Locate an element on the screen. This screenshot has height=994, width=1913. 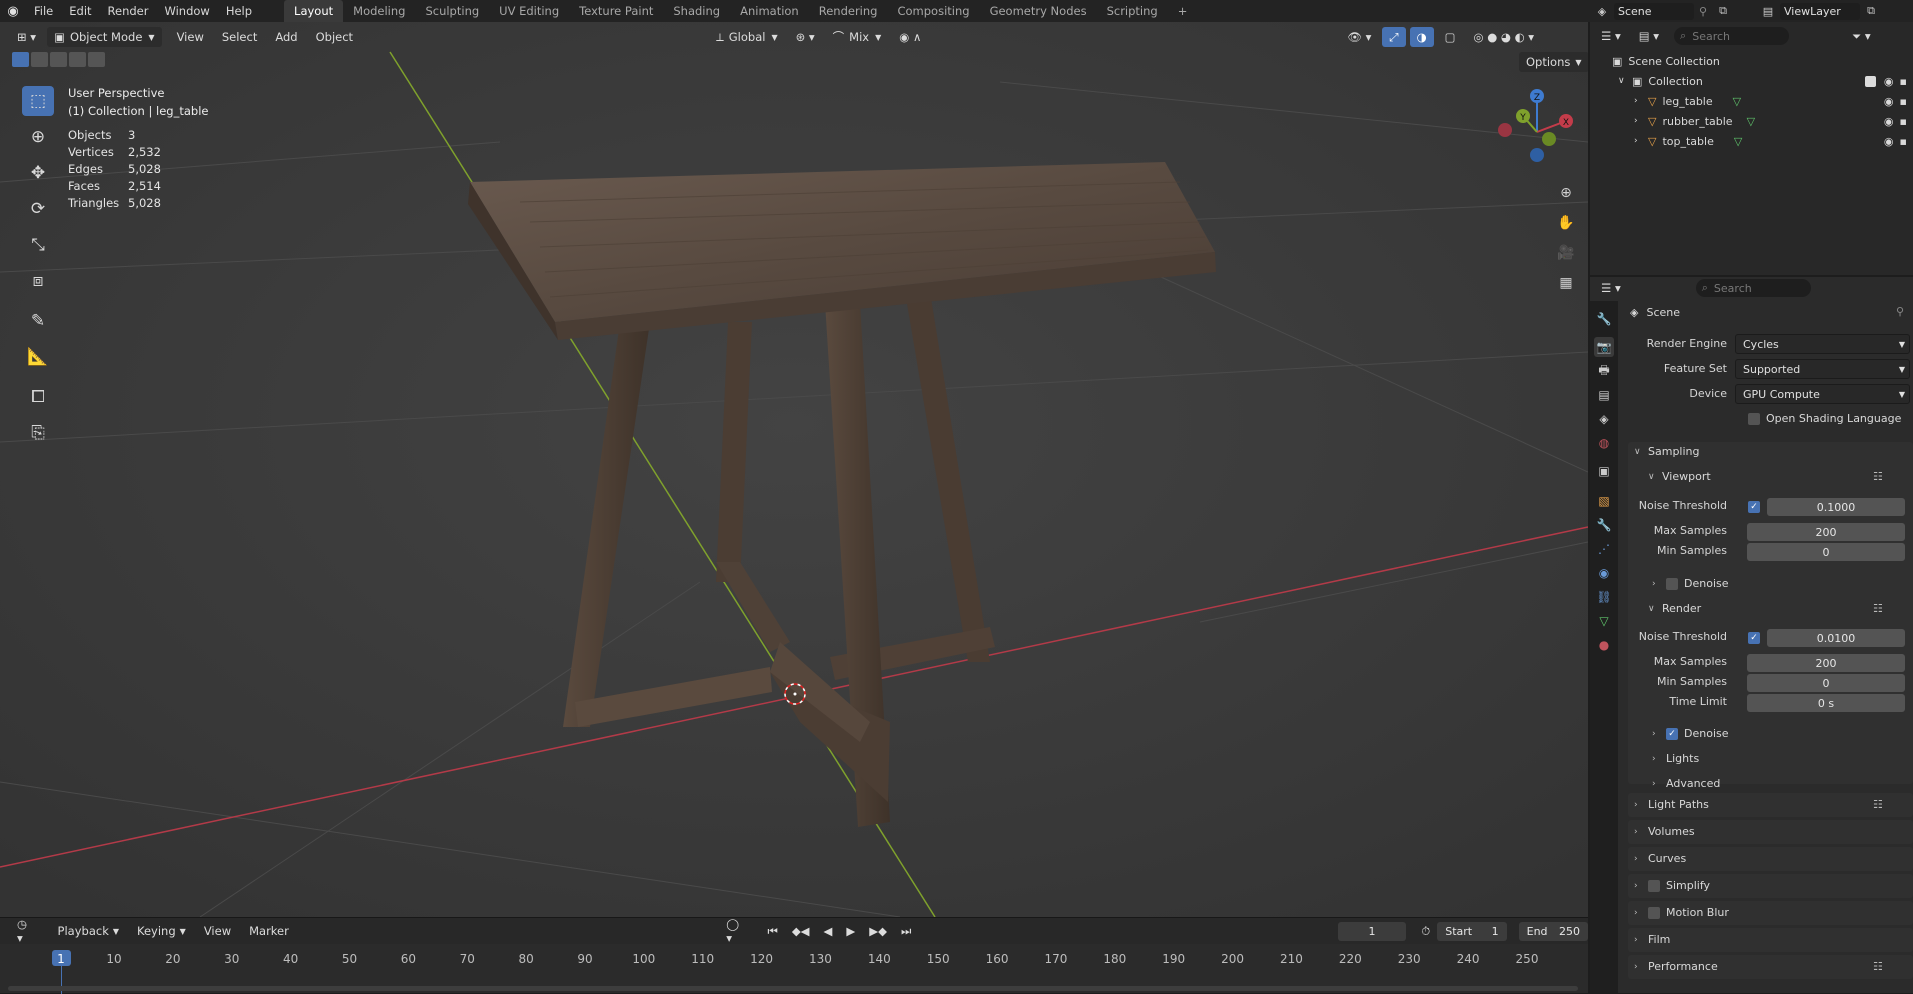
menu-keying: Keying ▼ is located at coordinates (161, 931).